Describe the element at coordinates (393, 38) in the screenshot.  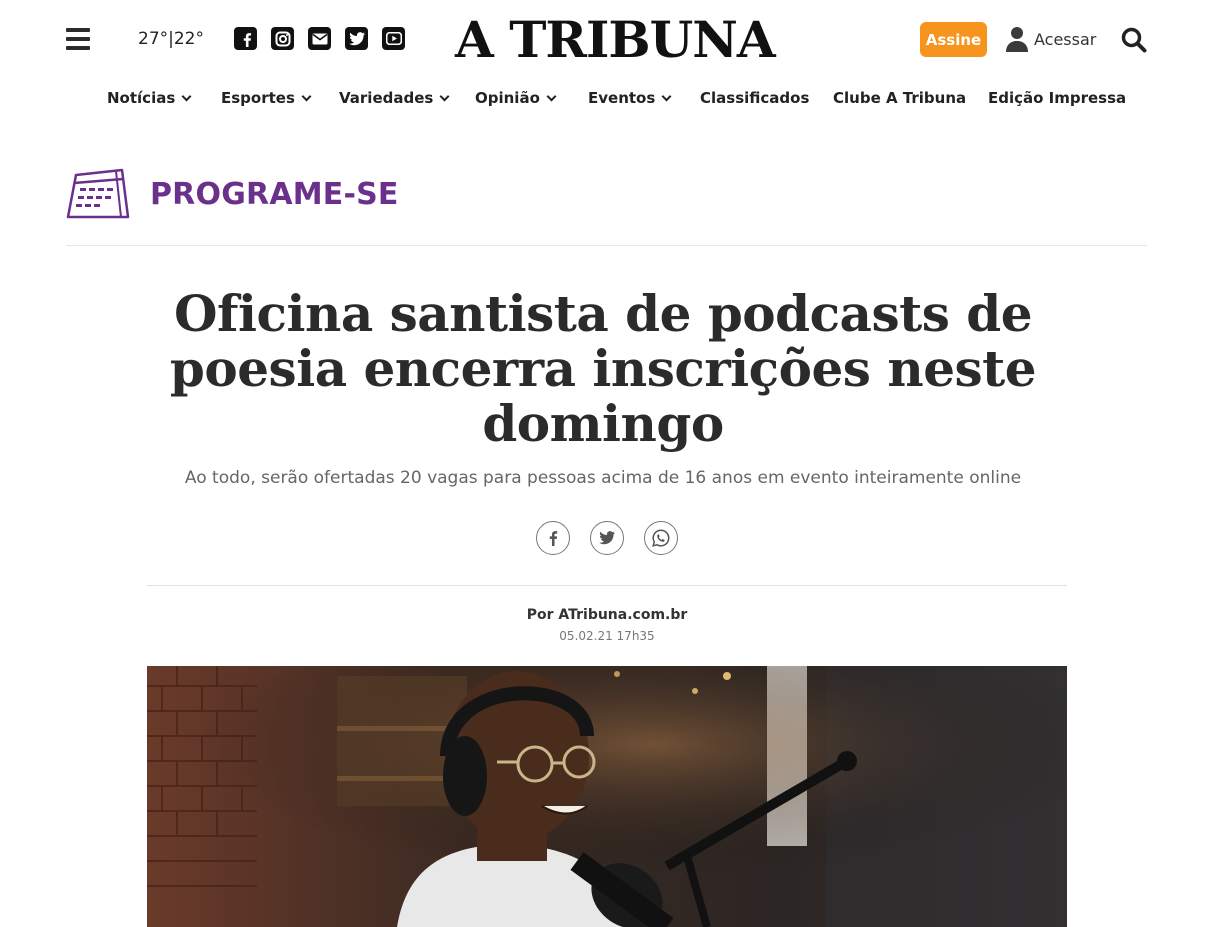
I see `youtube-icon` at that location.